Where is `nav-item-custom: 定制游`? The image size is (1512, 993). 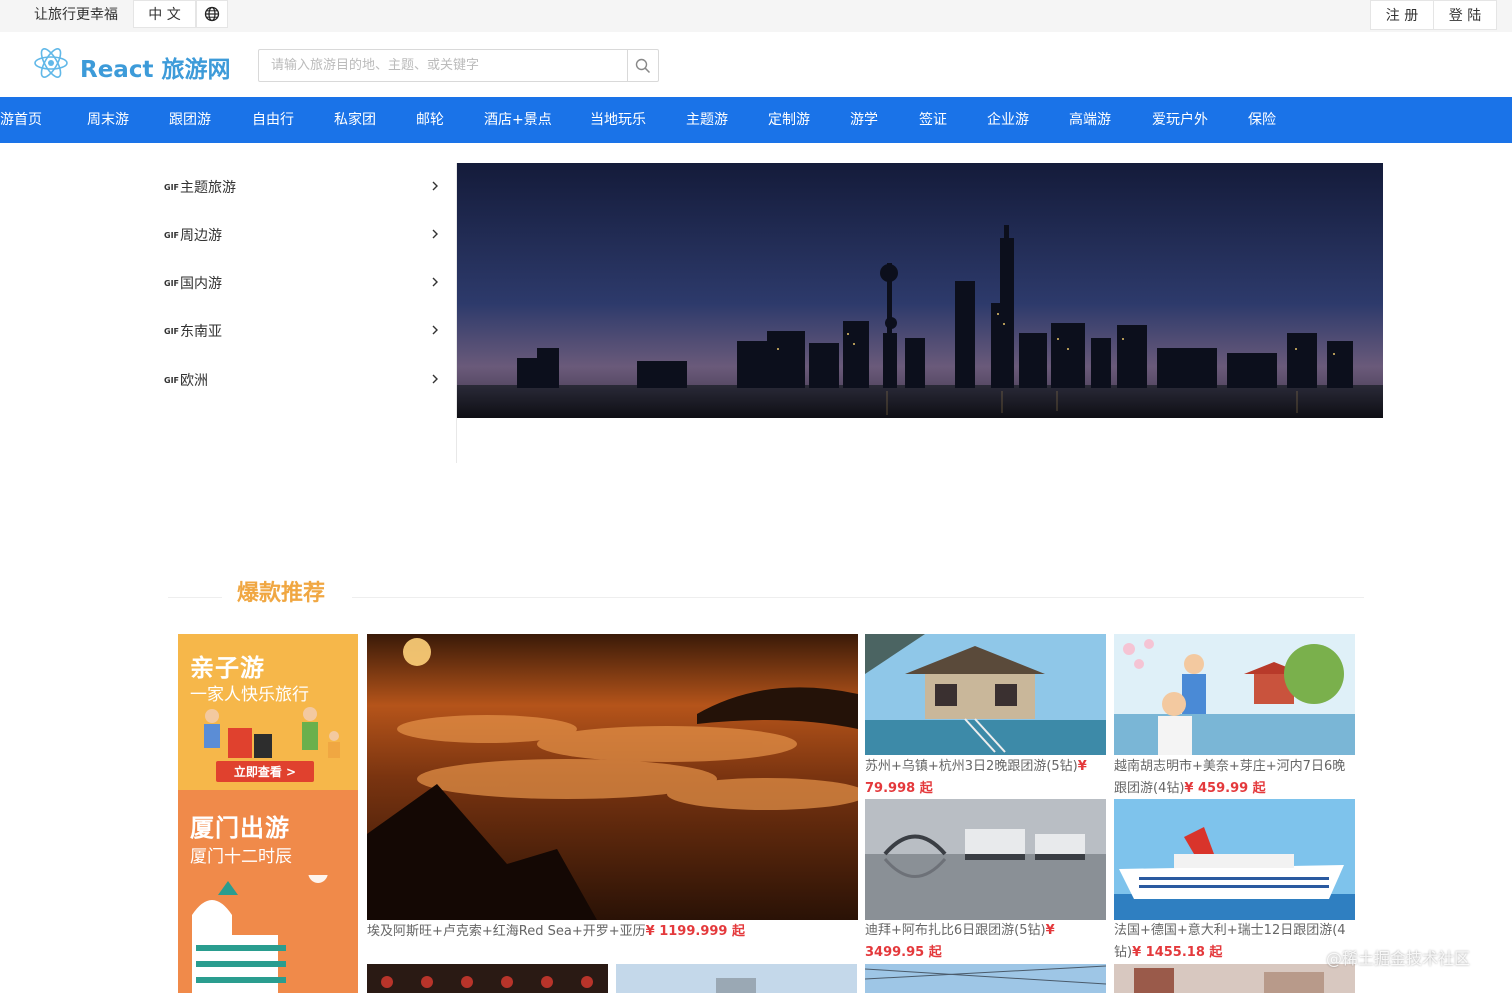 nav-item-custom: 定制游 is located at coordinates (789, 120).